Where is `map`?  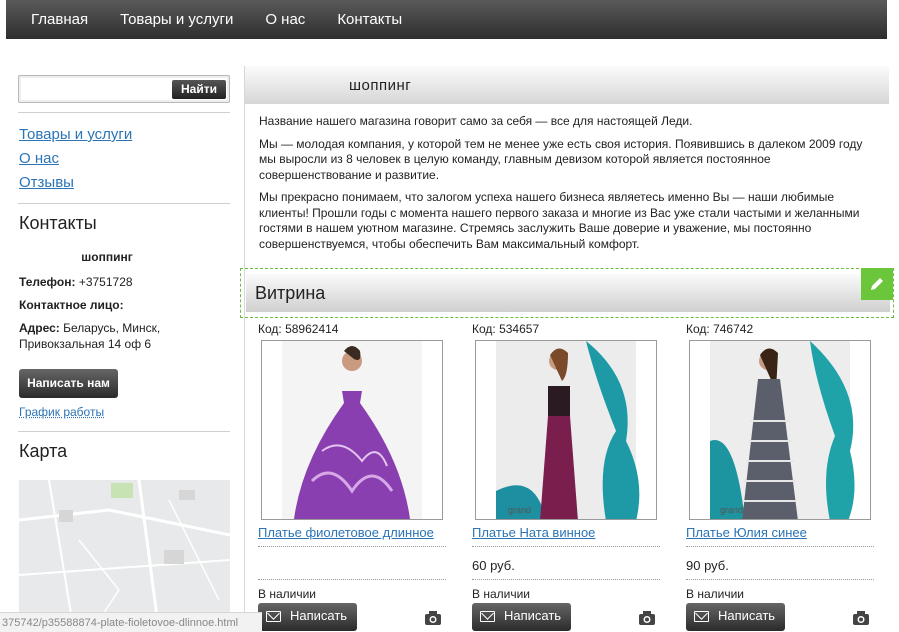
map is located at coordinates (124, 556).